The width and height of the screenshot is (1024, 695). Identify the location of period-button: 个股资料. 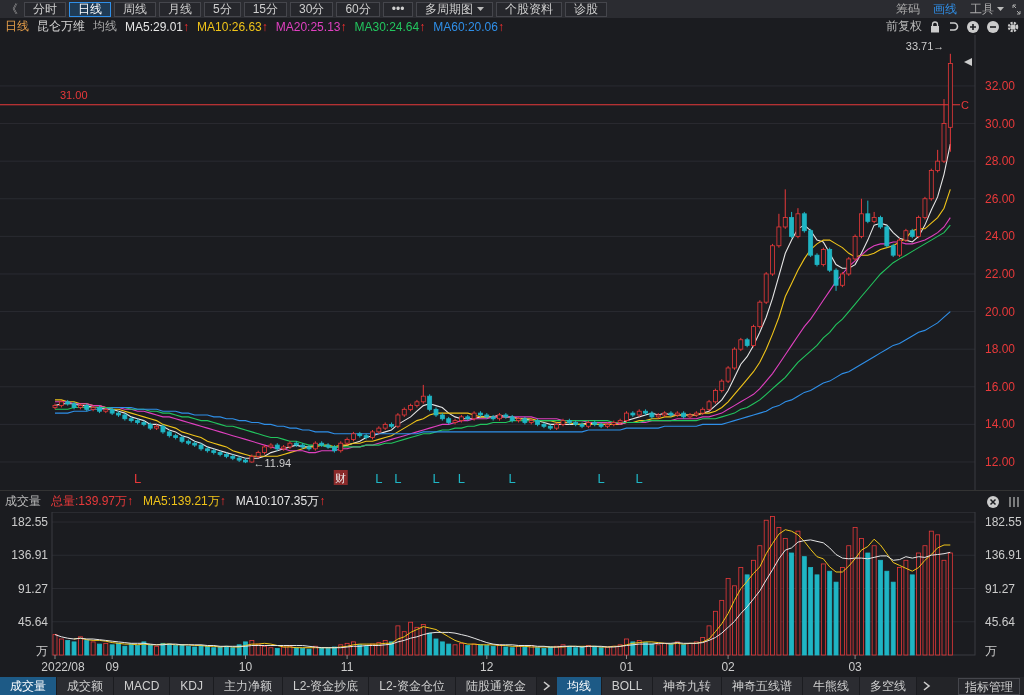
(529, 9).